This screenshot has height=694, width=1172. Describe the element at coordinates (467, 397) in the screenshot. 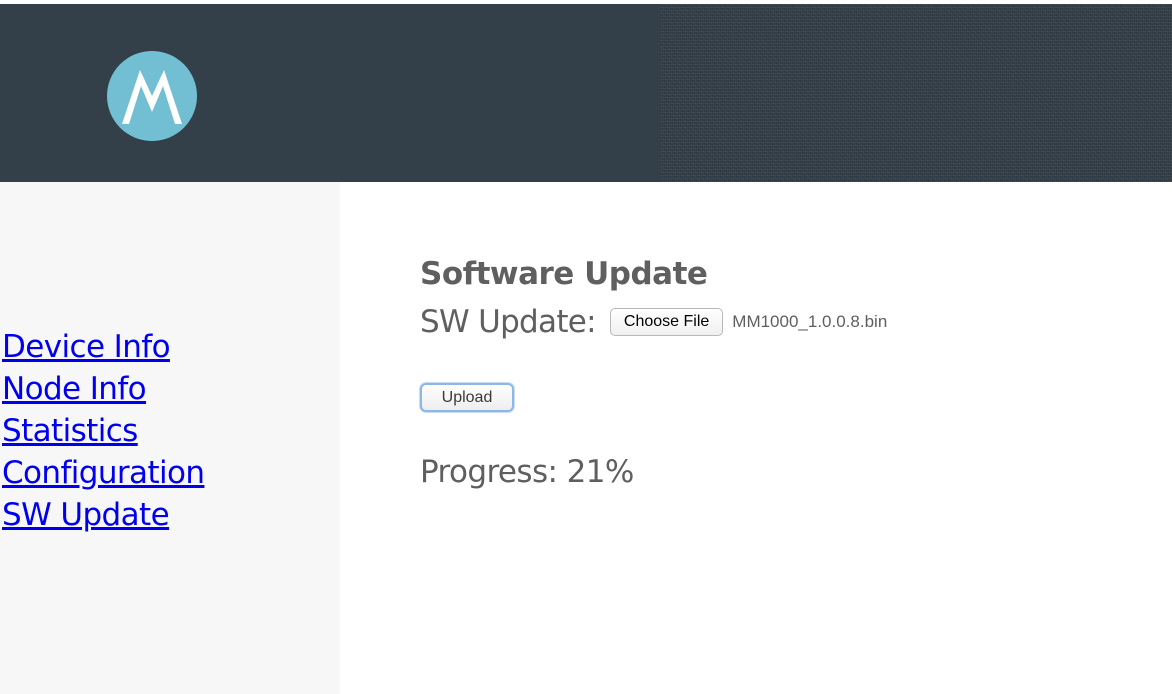

I see `upload-button: Upload` at that location.